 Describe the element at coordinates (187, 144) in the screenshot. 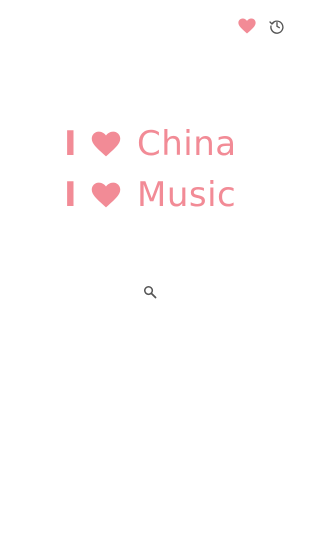

I see `hero-word: China` at that location.